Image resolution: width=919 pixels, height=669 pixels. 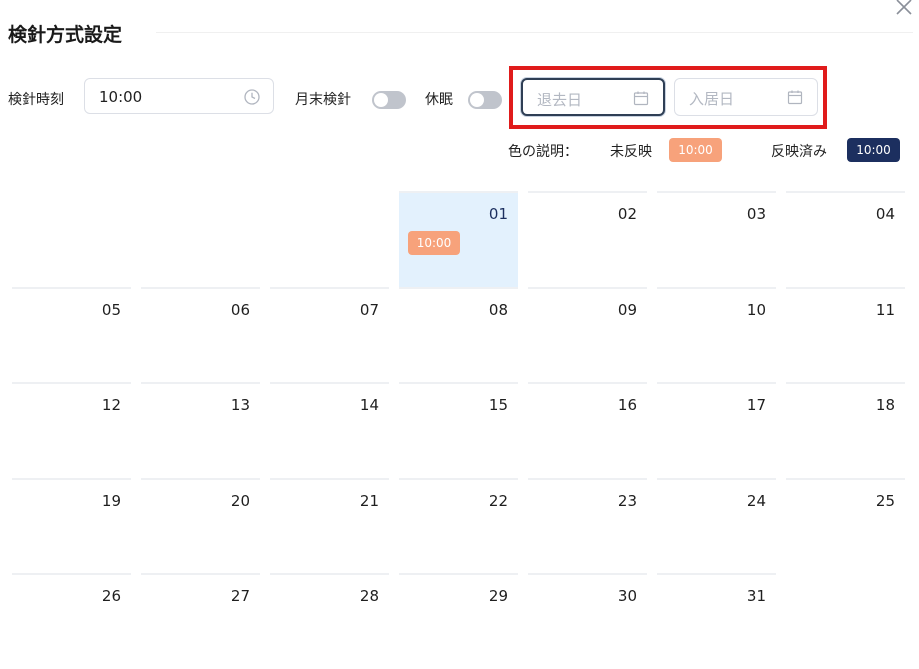 I want to click on calendar-day-21: 21, so click(x=329, y=526).